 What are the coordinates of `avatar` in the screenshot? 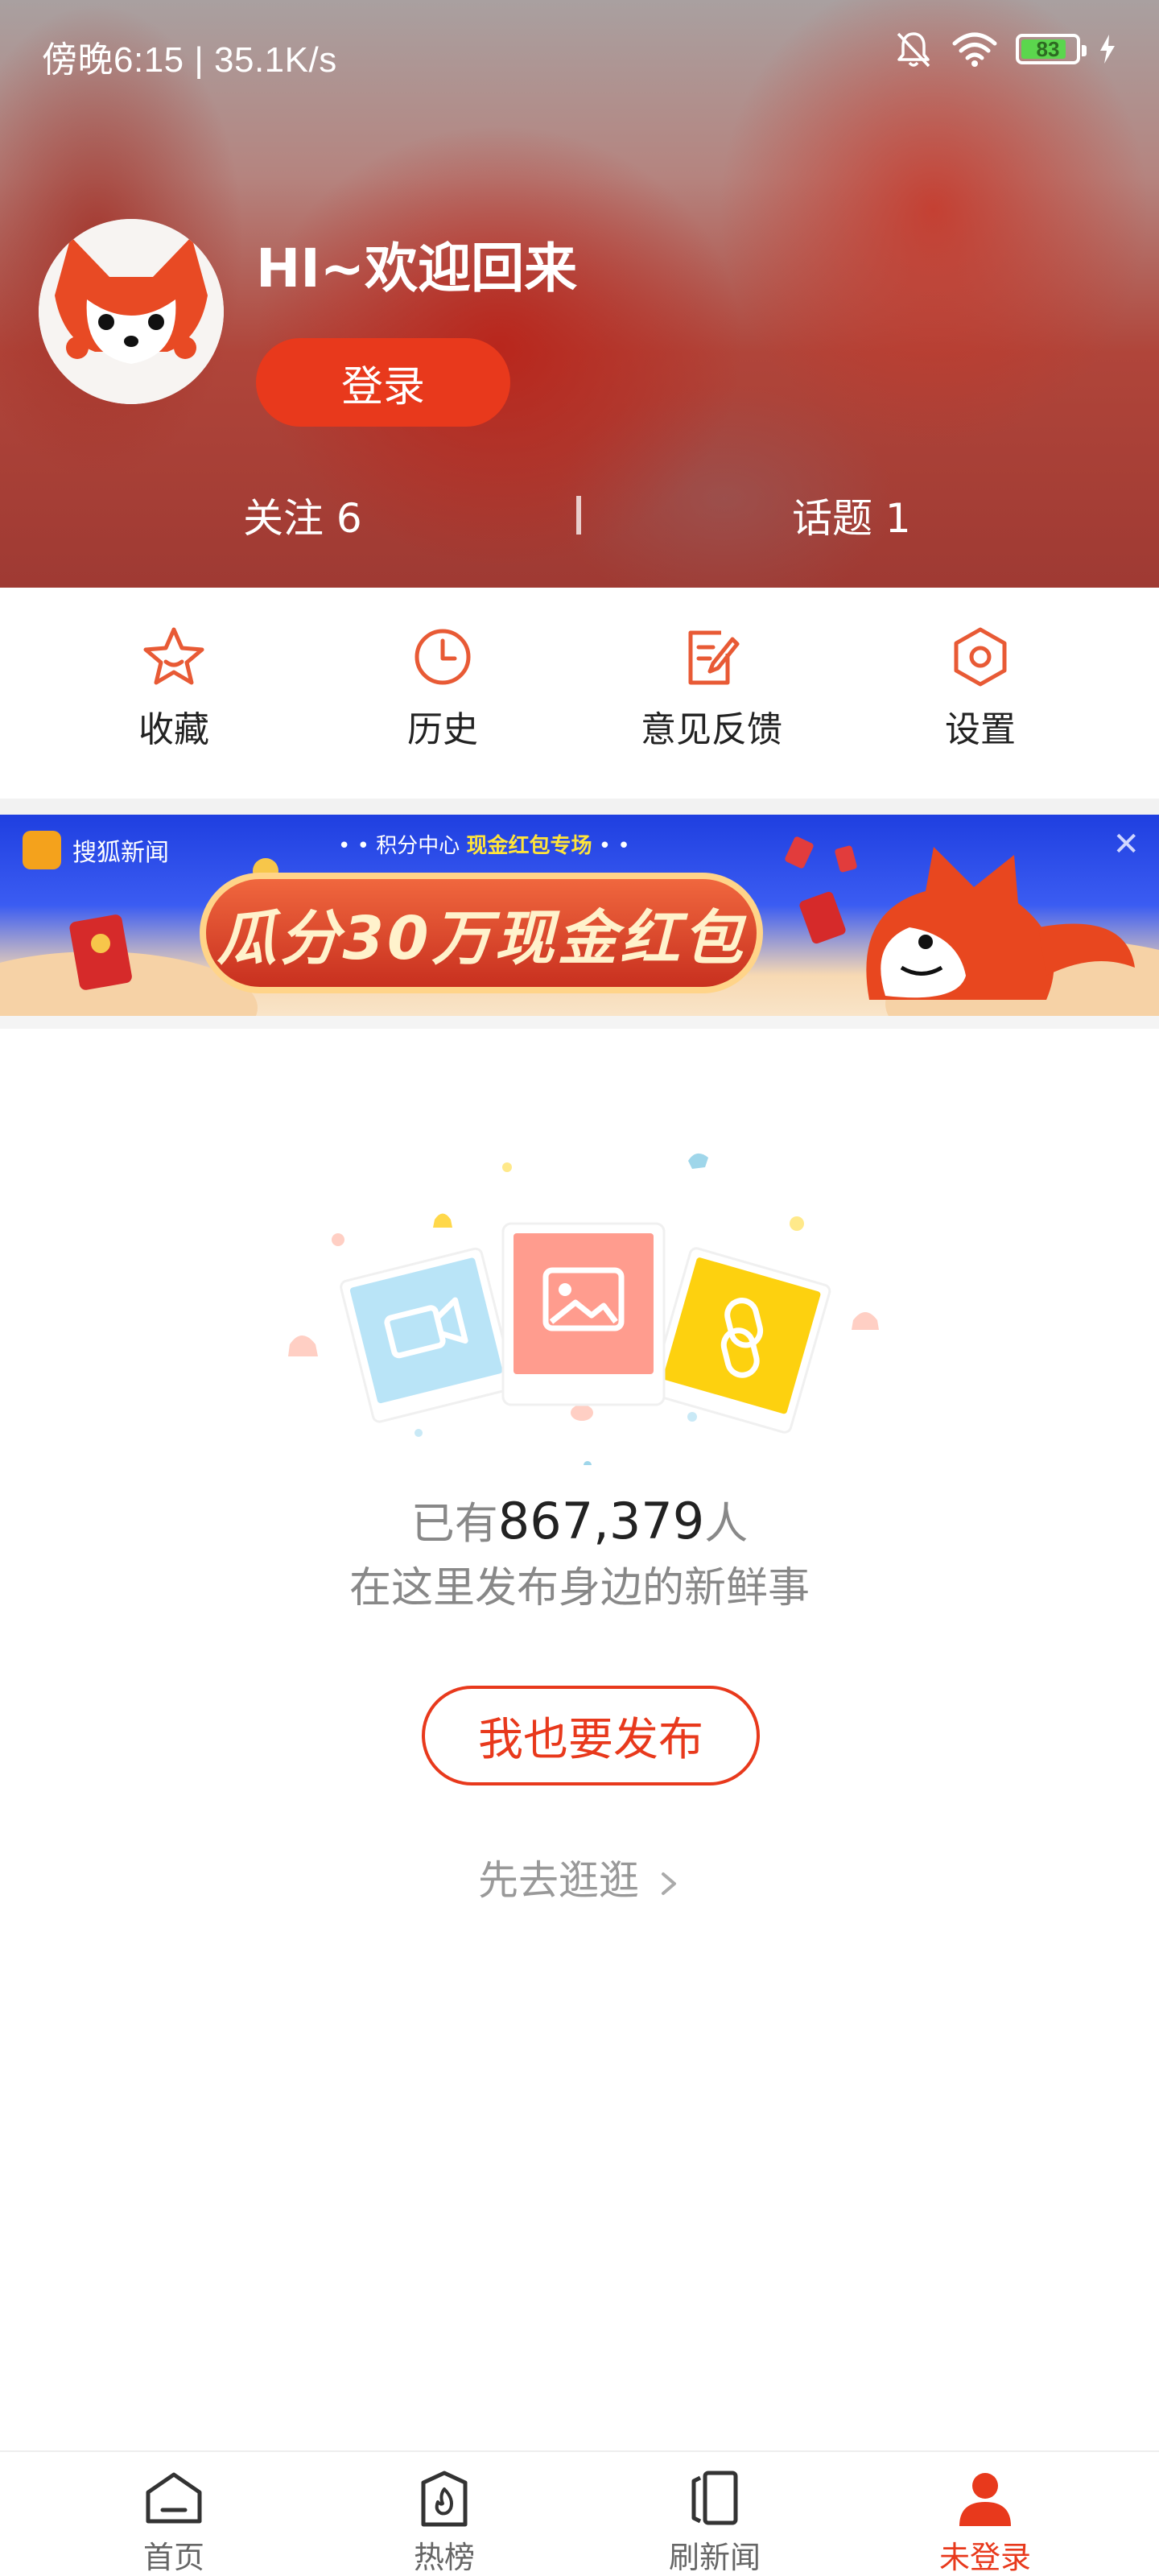 It's located at (131, 311).